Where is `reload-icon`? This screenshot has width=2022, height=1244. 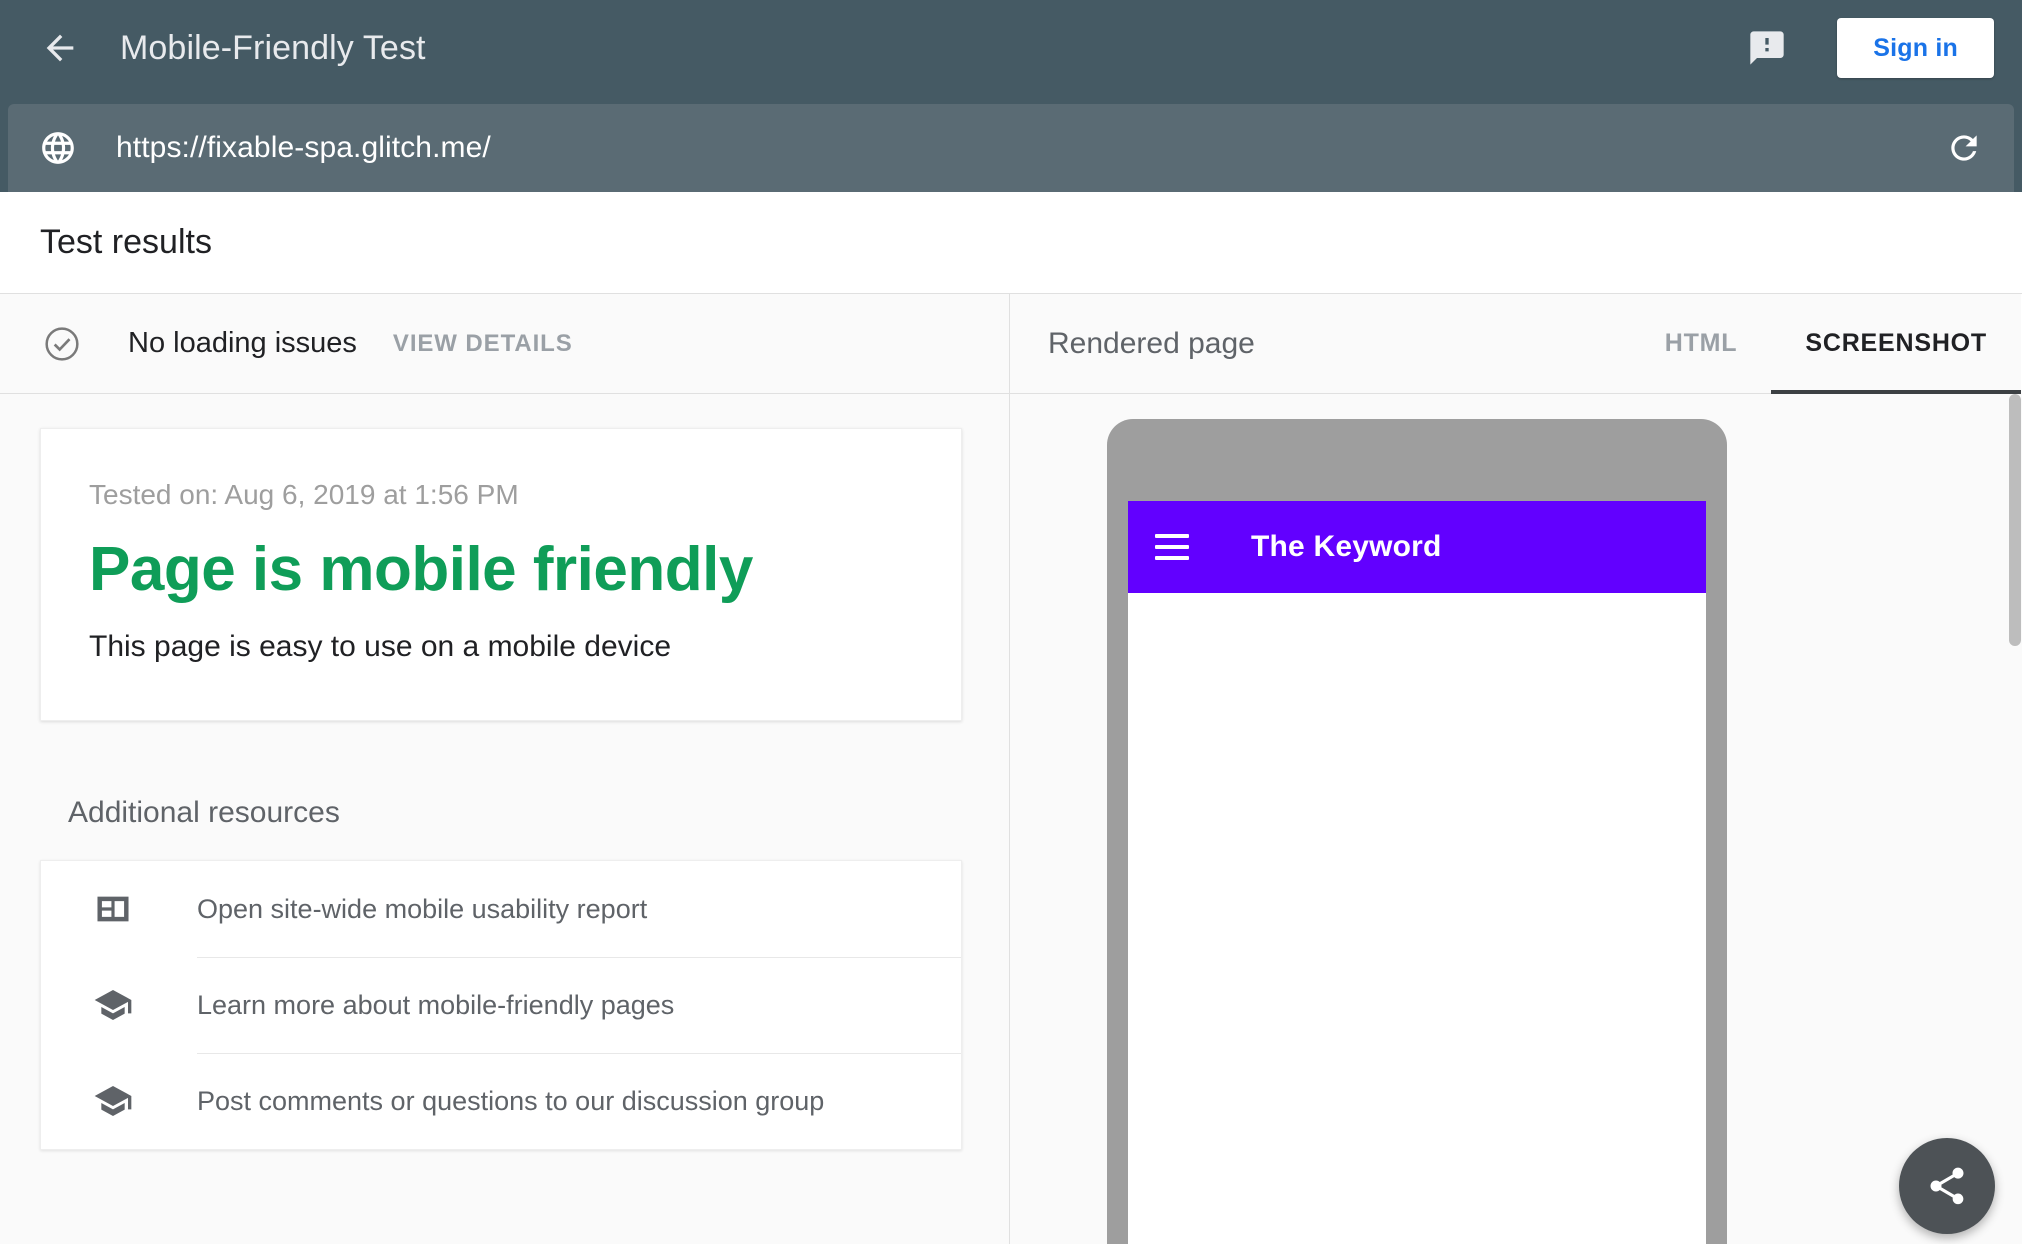
reload-icon is located at coordinates (1964, 148).